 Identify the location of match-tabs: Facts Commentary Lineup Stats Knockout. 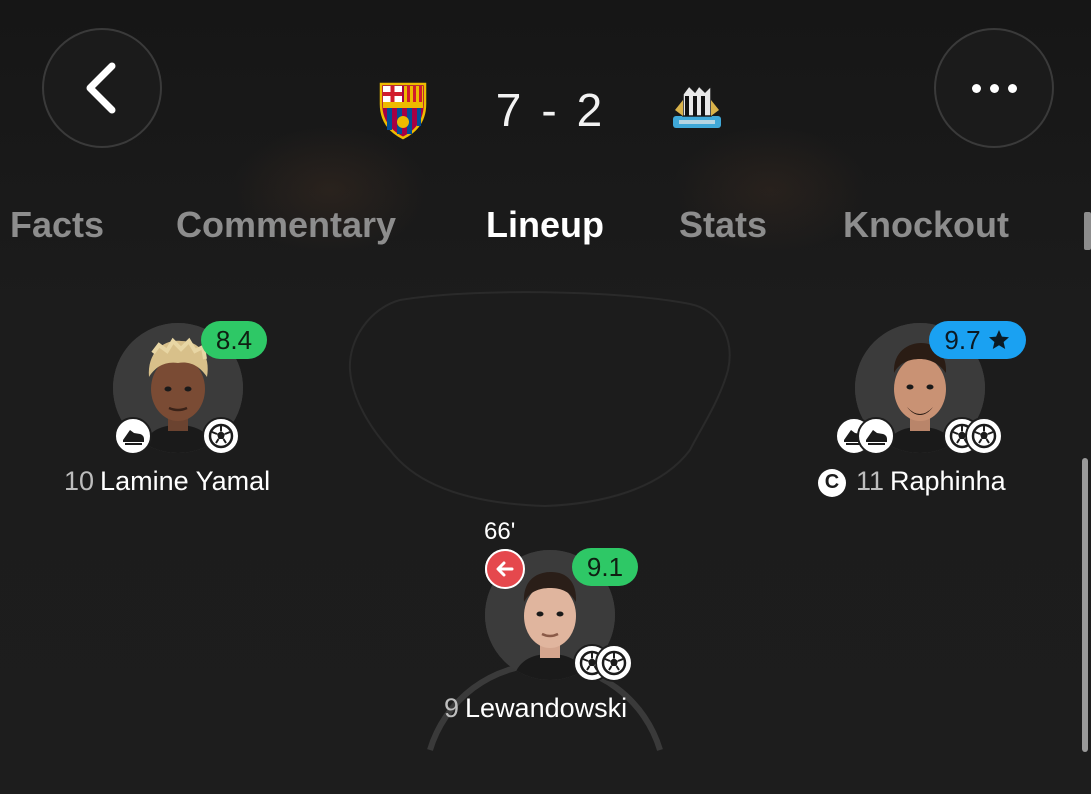
(545, 234).